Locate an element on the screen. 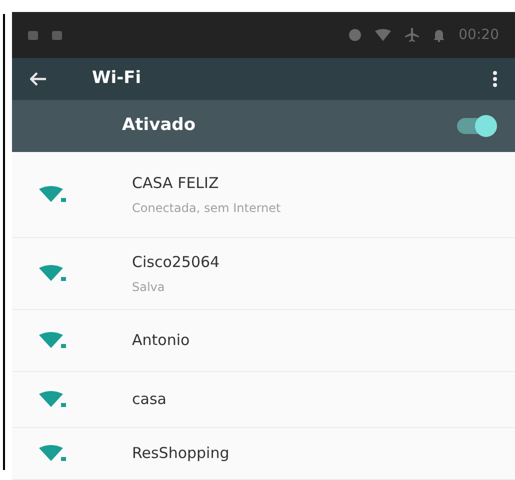  airplane-icon is located at coordinates (411, 35).